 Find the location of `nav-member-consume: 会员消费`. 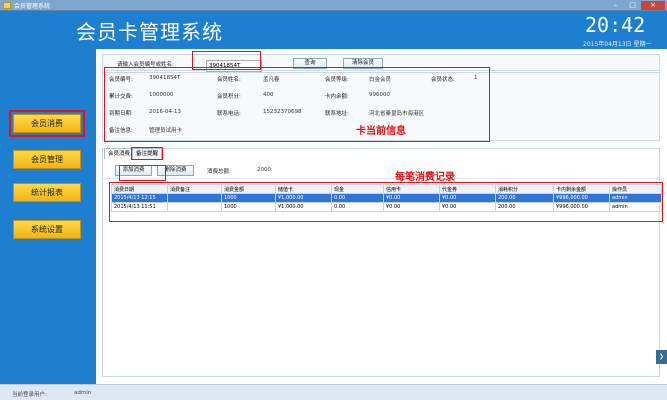

nav-member-consume: 会员消费 is located at coordinates (47, 123).